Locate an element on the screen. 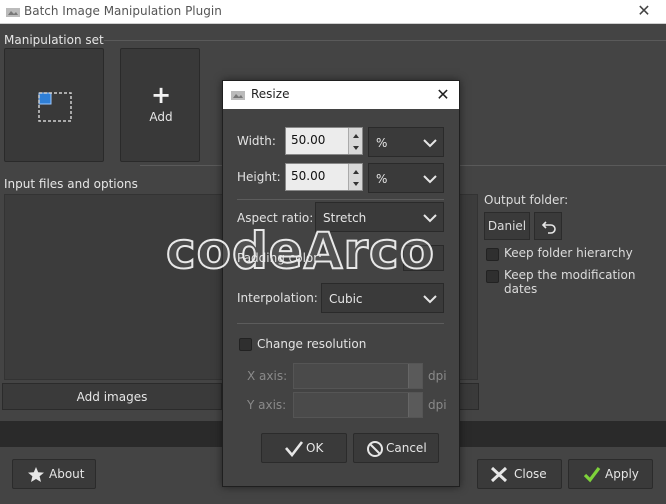 The image size is (666, 504). height-value: 50.00 is located at coordinates (308, 176).